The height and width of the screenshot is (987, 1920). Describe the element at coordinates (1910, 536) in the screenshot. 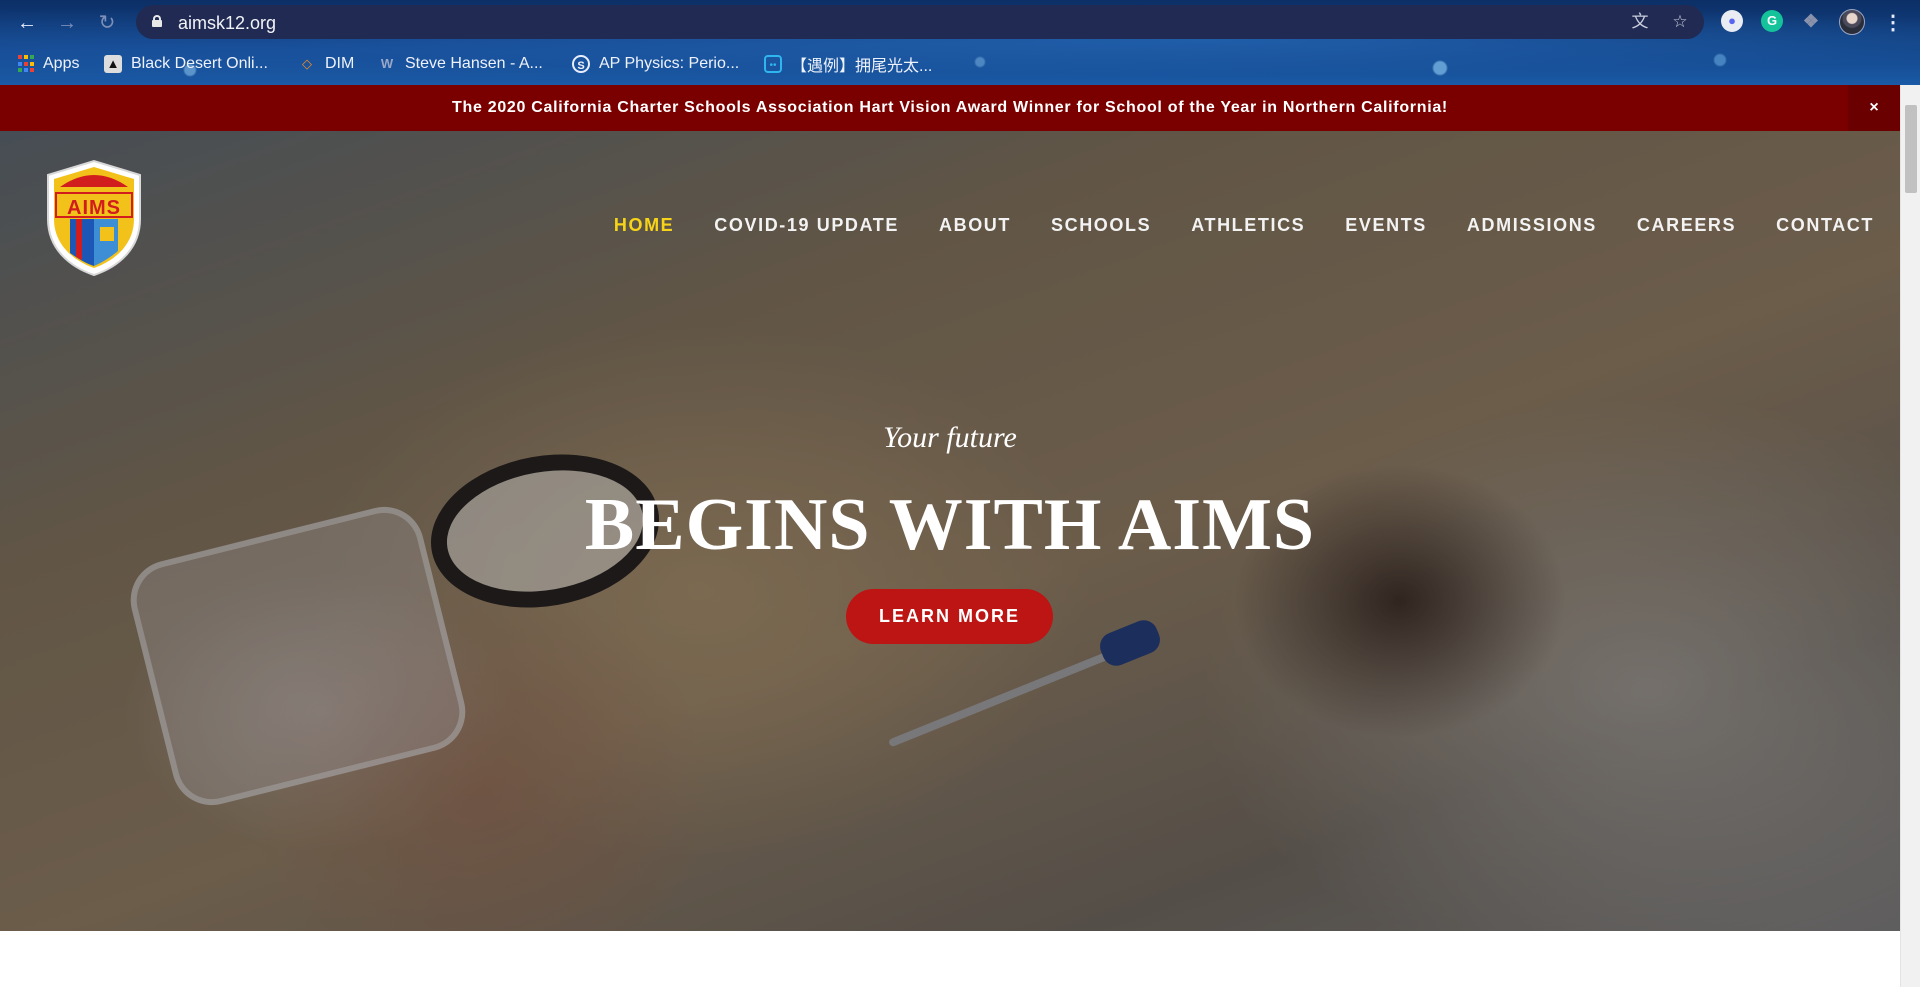

I see `page-scrollbar` at that location.